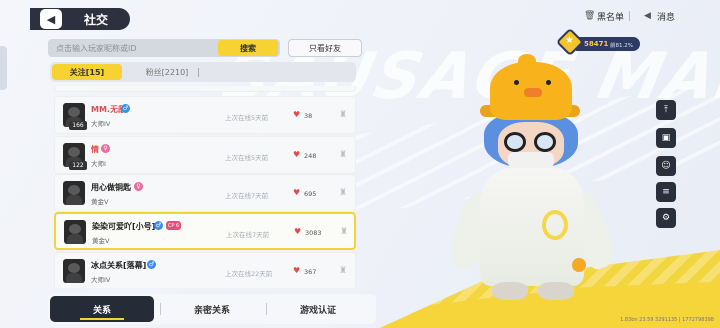 The image size is (720, 328). I want to click on intimacy-value: 695, so click(310, 194).